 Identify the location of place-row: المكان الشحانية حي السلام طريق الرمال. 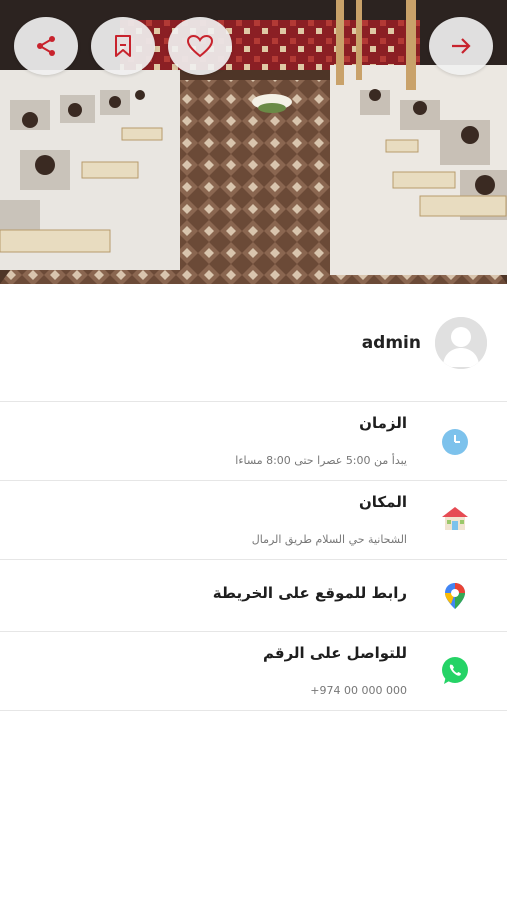
(253, 520).